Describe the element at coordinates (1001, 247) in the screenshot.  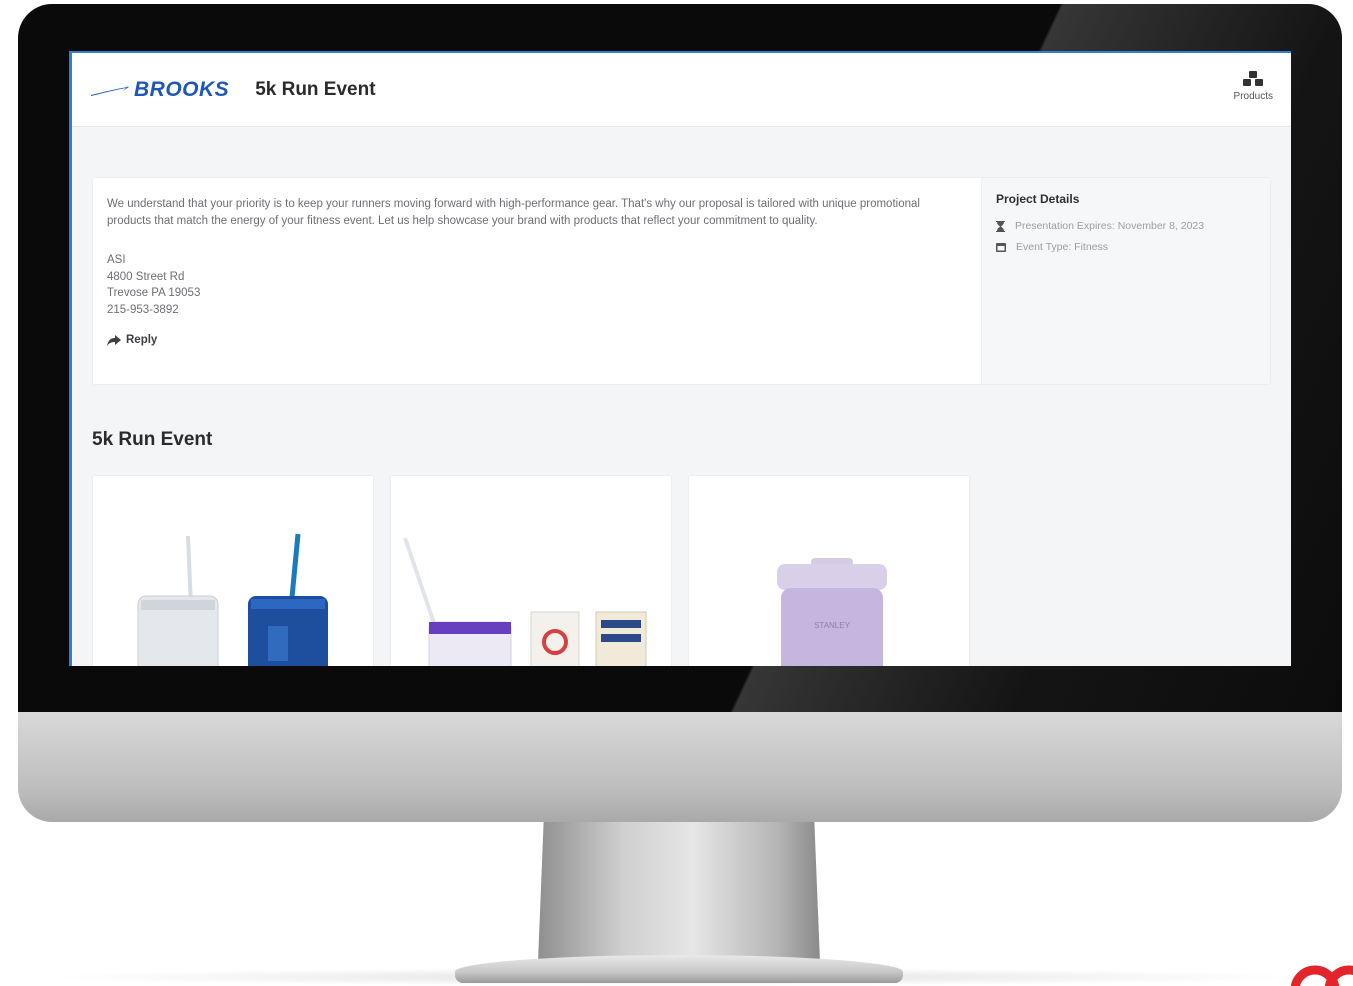
I see `calendar-icon` at that location.